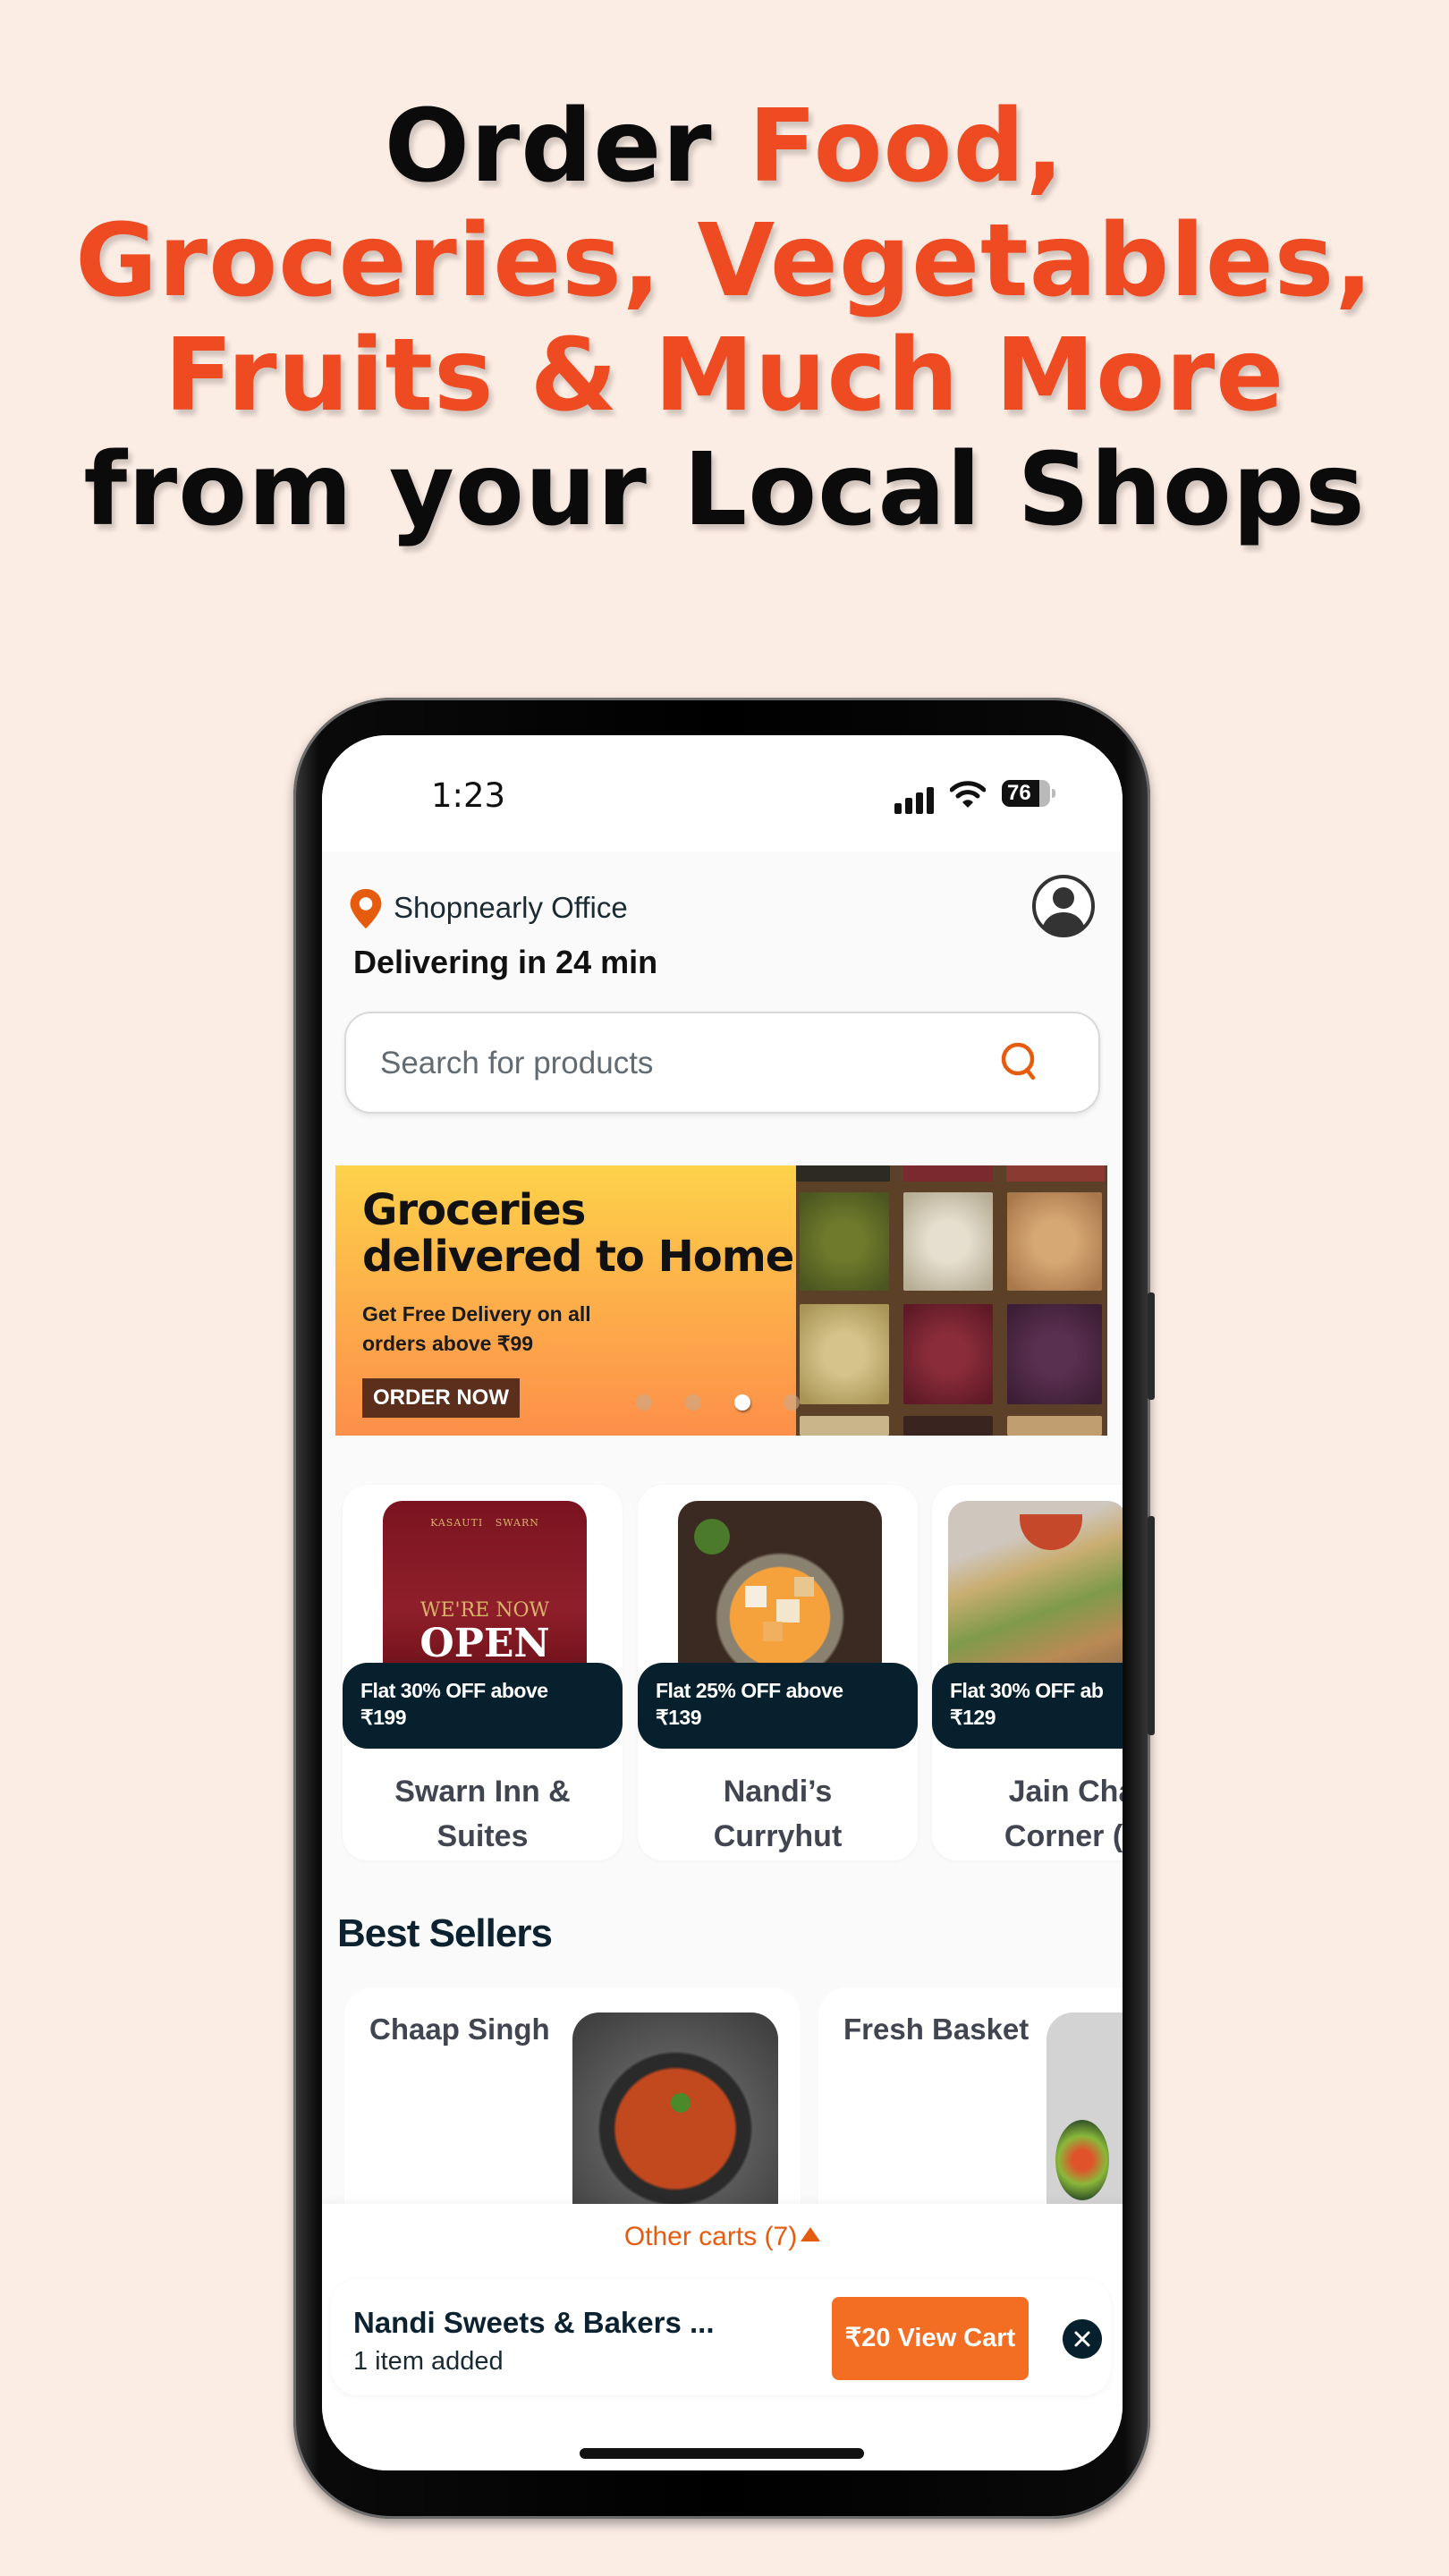  What do you see at coordinates (1053, 793) in the screenshot?
I see `battery-tip` at bounding box center [1053, 793].